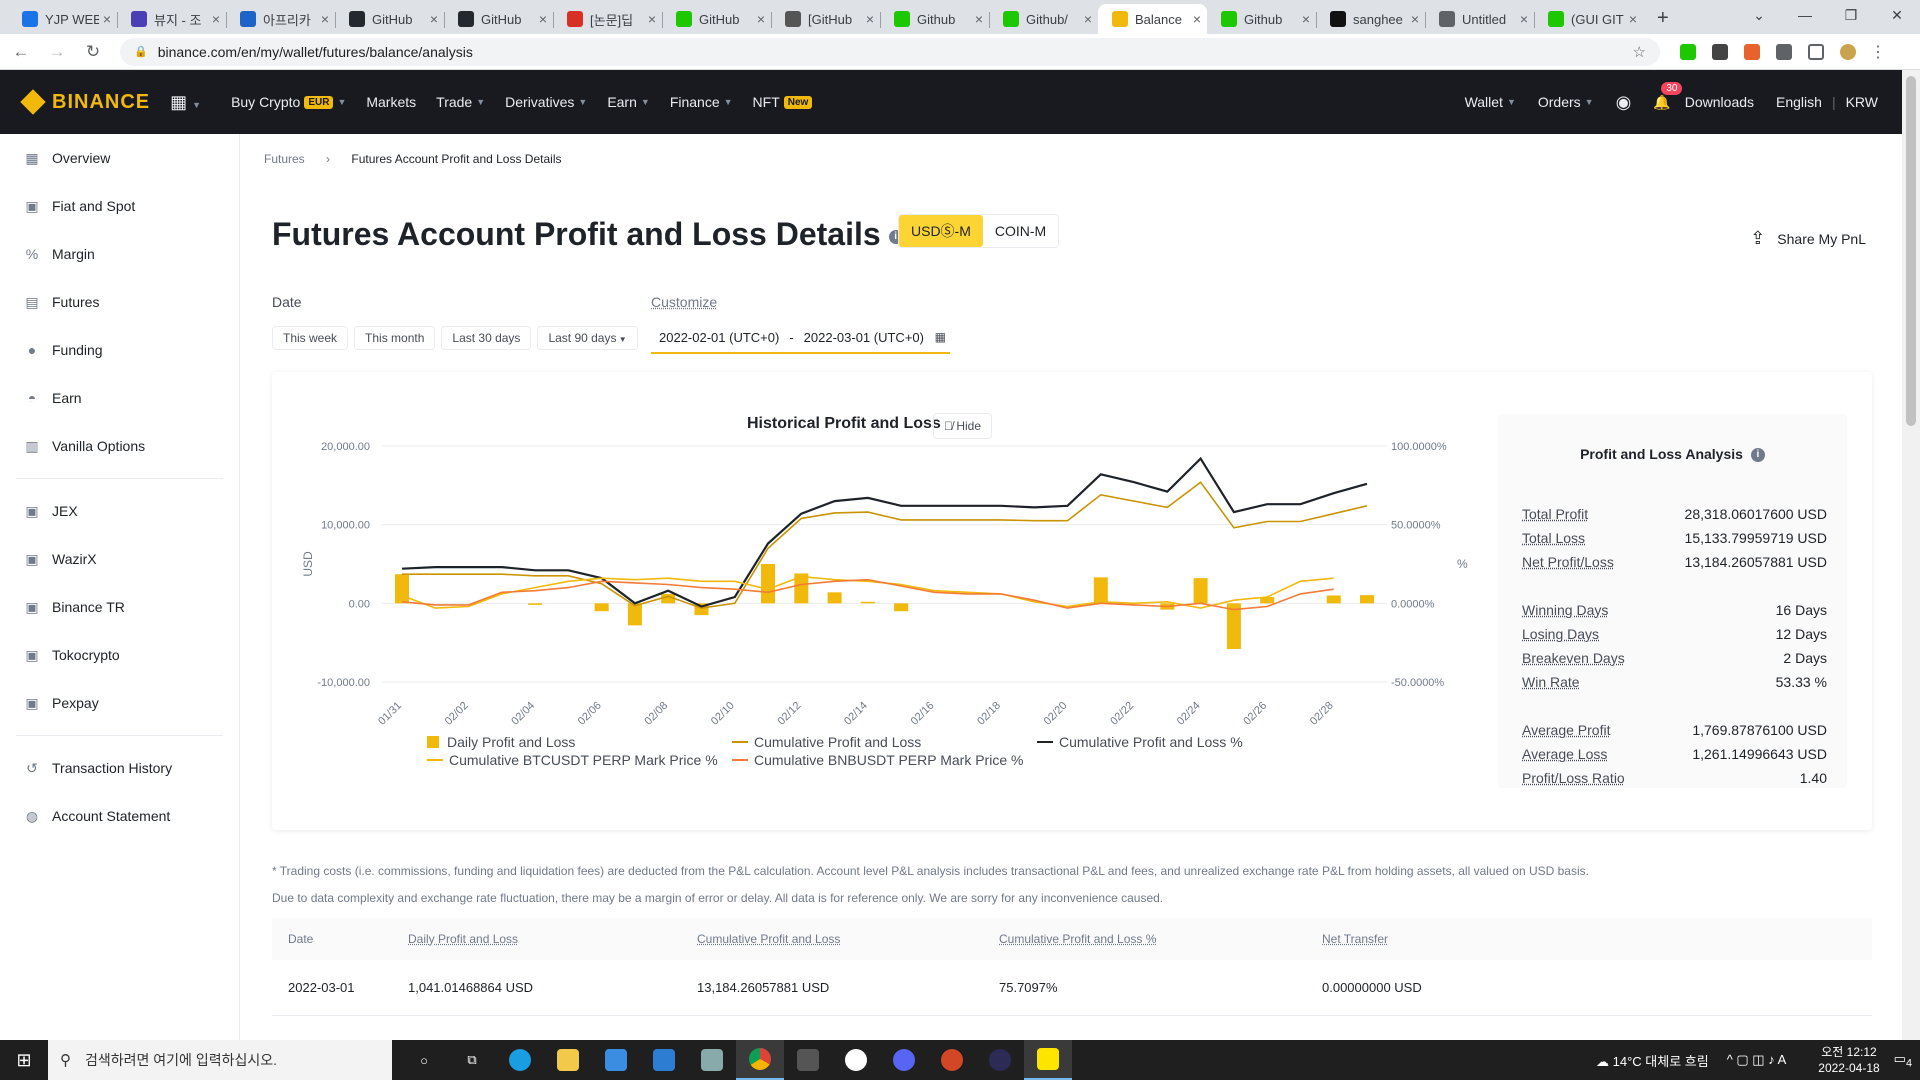 The width and height of the screenshot is (1920, 1080). Describe the element at coordinates (119, 158) in the screenshot. I see `sidebar-item-overview: ▦ Overview` at that location.